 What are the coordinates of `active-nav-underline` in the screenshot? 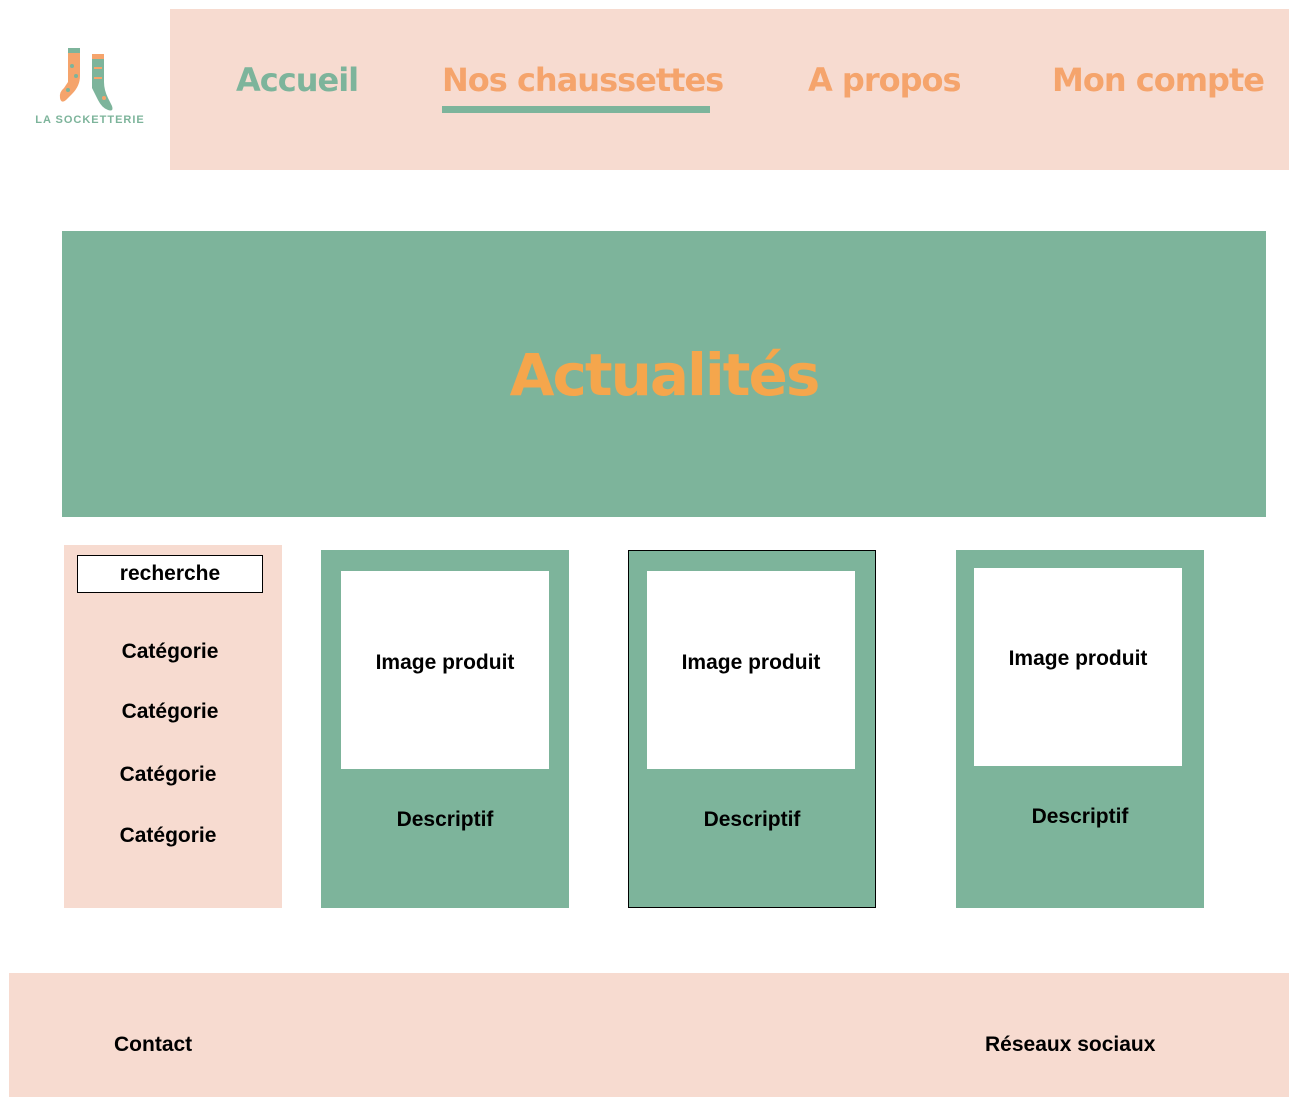 It's located at (576, 109).